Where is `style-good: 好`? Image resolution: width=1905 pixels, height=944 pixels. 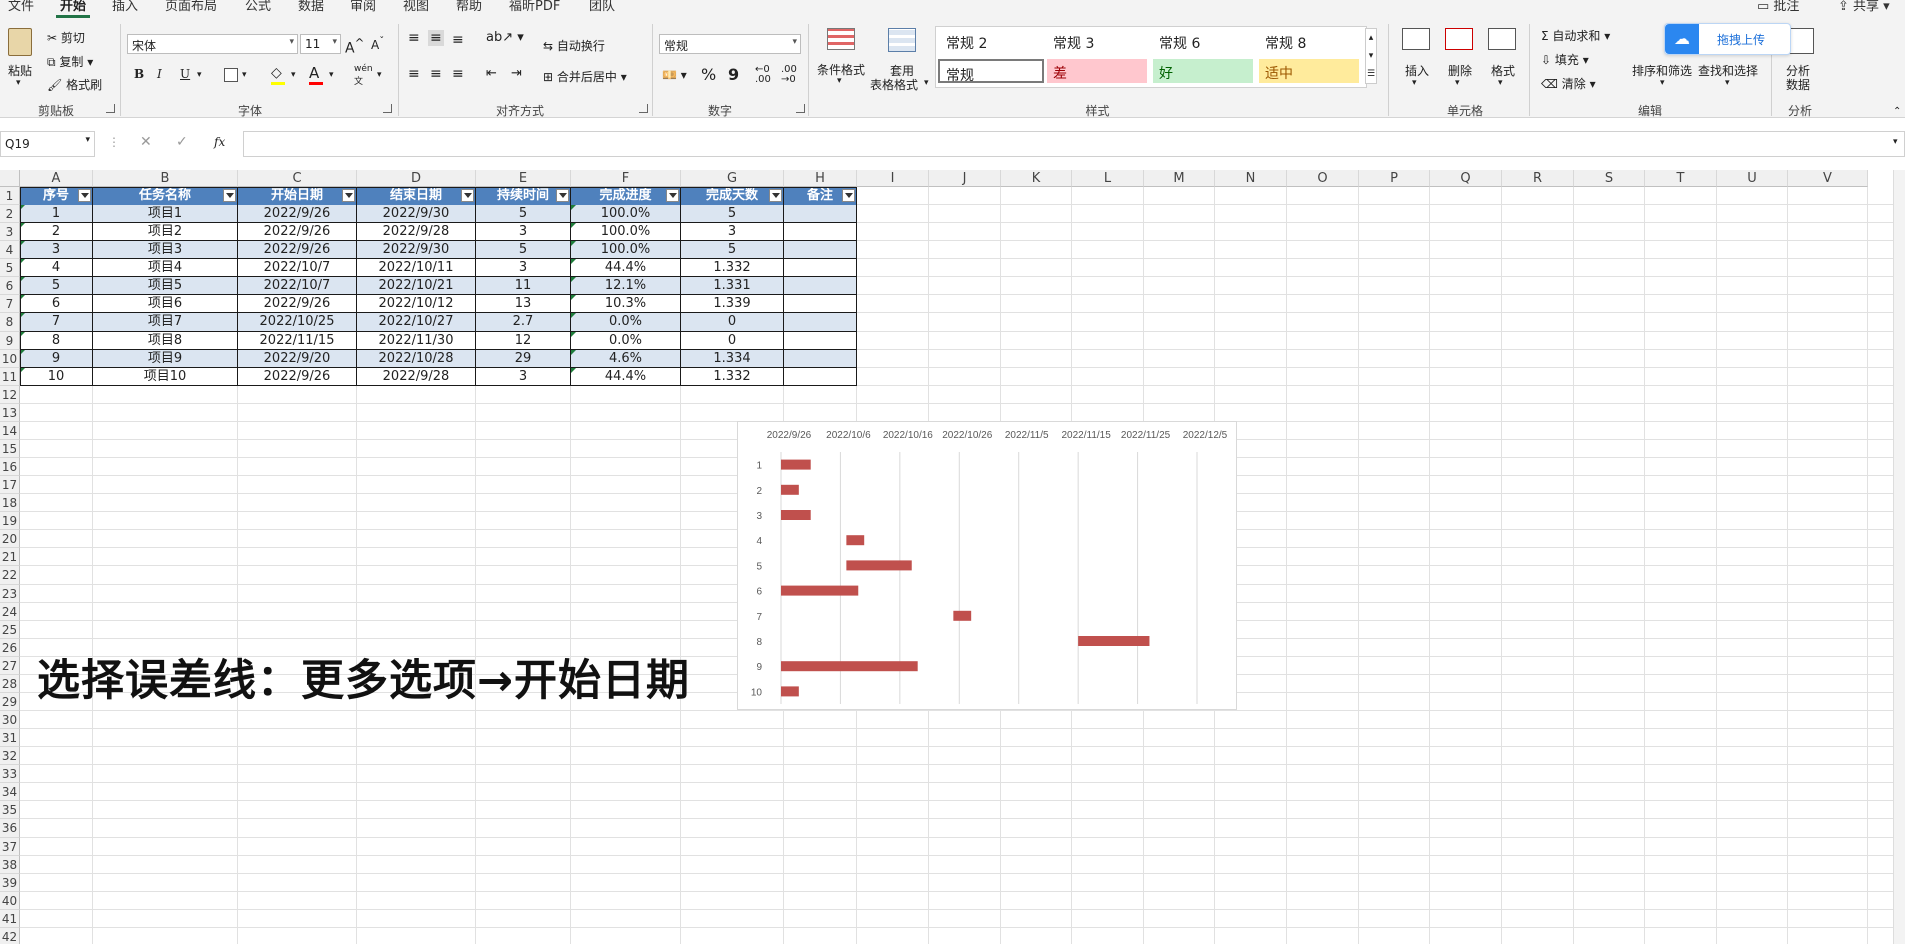
style-good: 好 is located at coordinates (1203, 71).